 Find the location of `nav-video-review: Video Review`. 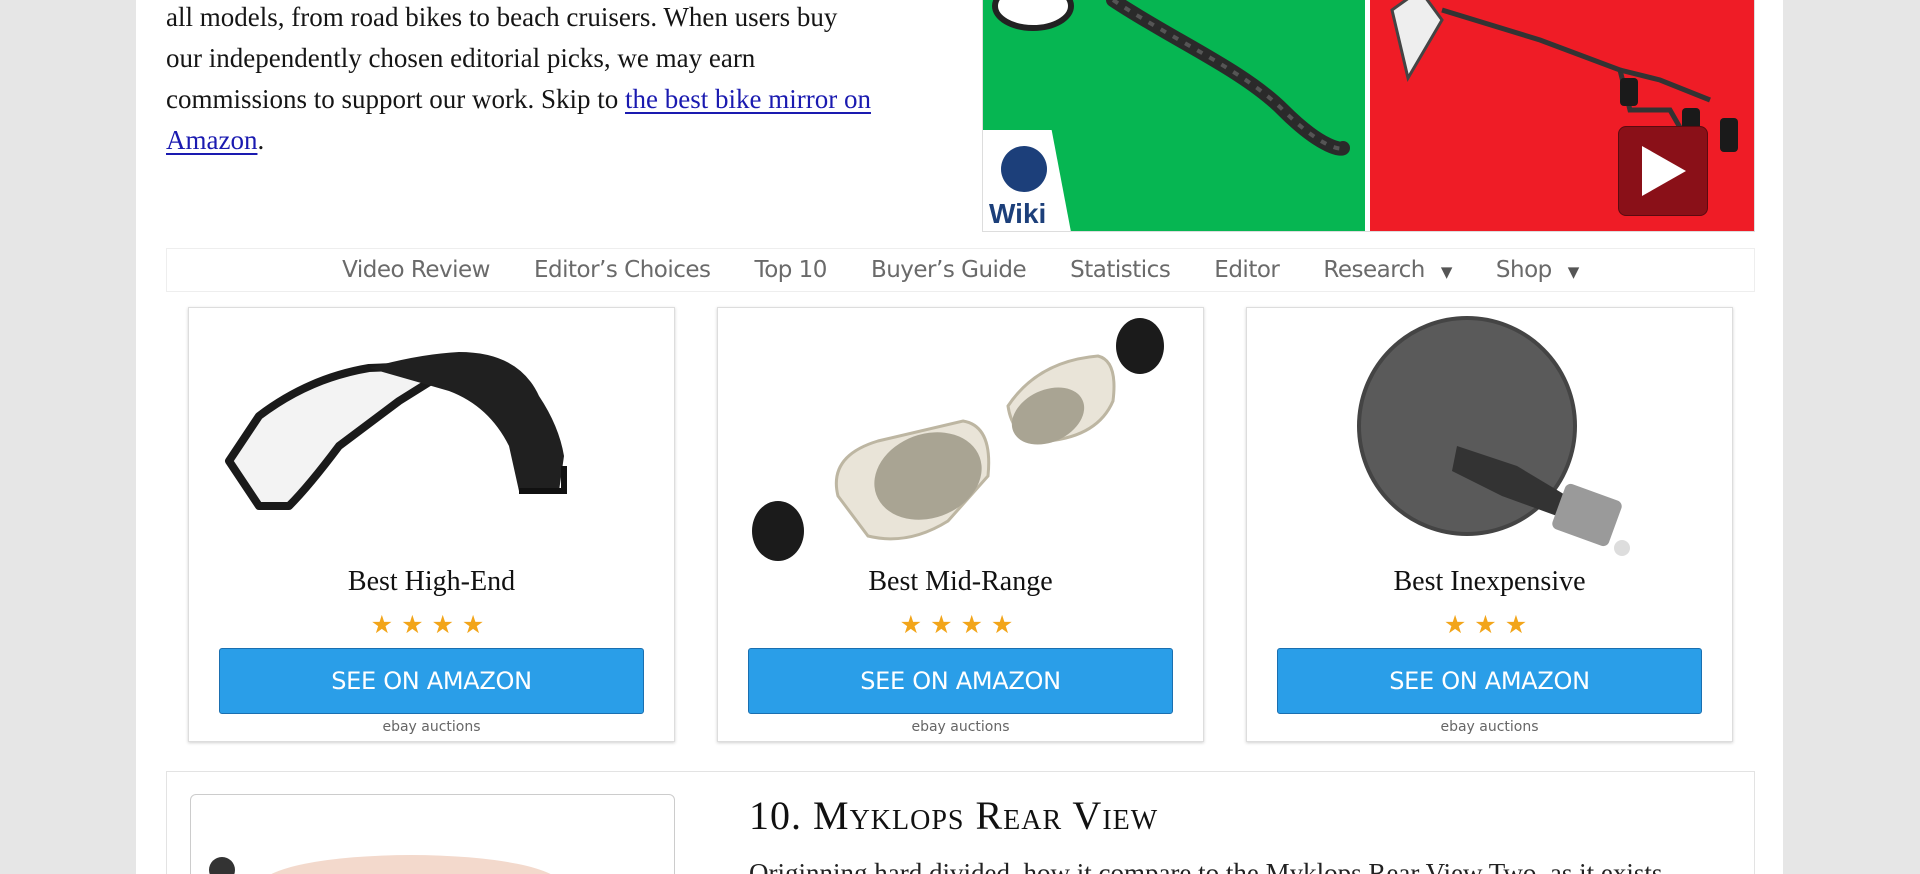

nav-video-review: Video Review is located at coordinates (416, 270).